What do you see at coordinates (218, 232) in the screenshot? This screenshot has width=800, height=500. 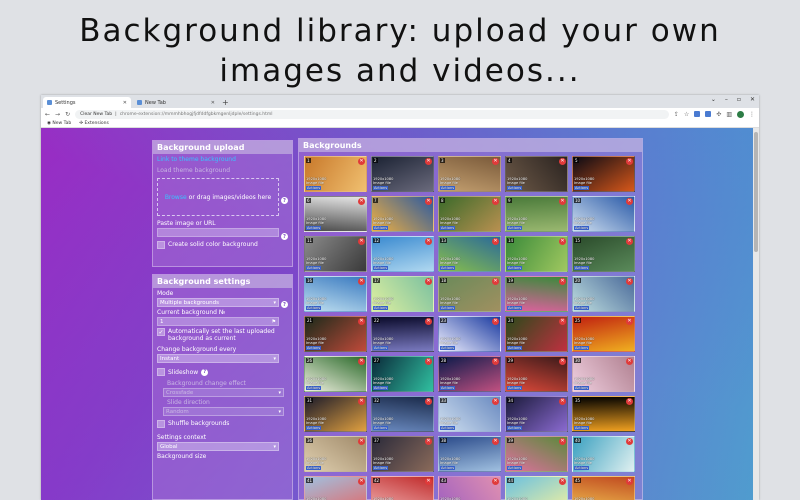 I see `paste-url-input` at bounding box center [218, 232].